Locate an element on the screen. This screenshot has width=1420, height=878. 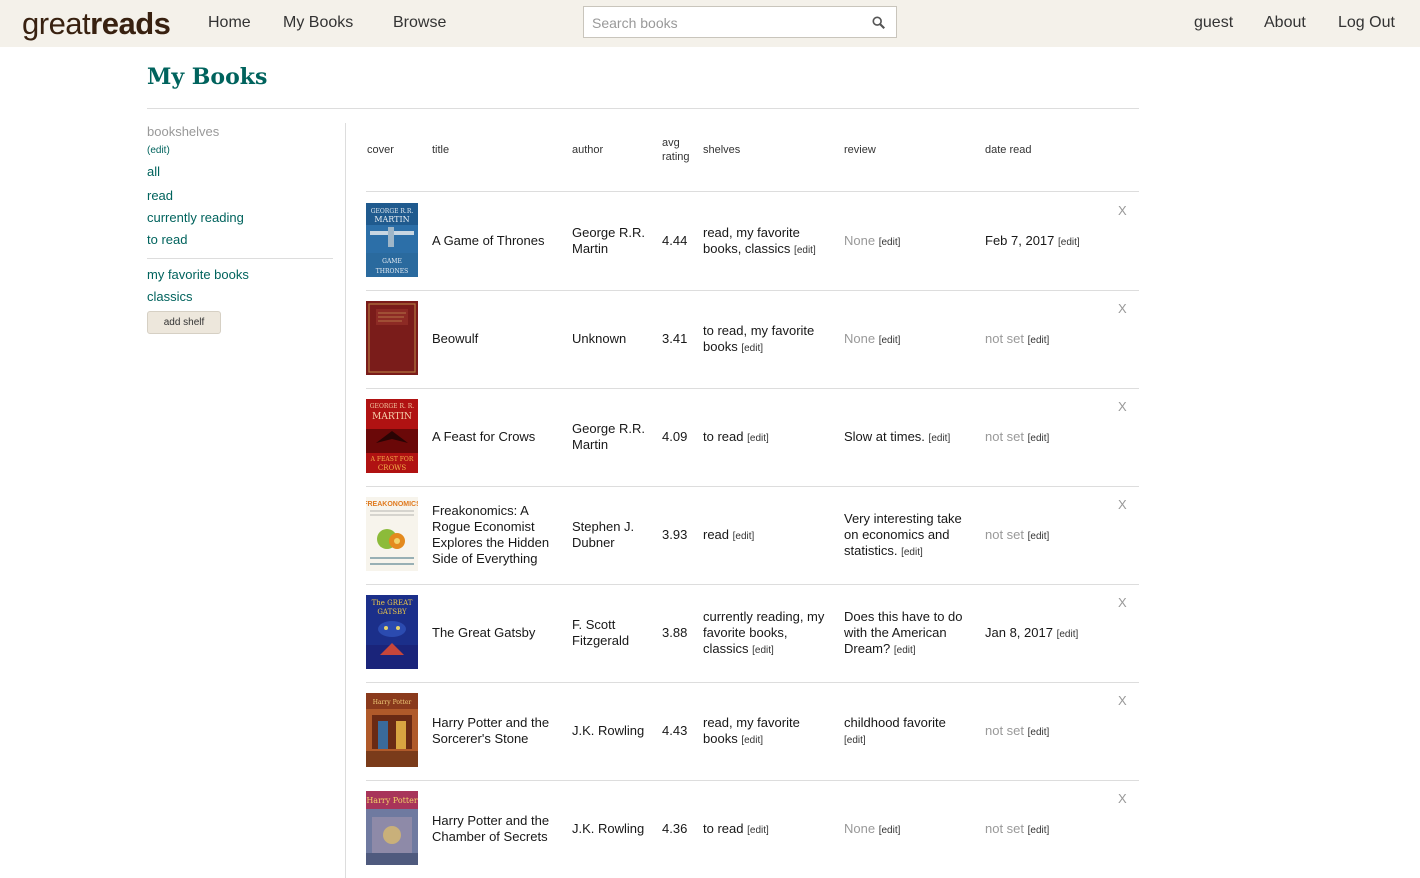
nav-about-link: About is located at coordinates (1285, 23).